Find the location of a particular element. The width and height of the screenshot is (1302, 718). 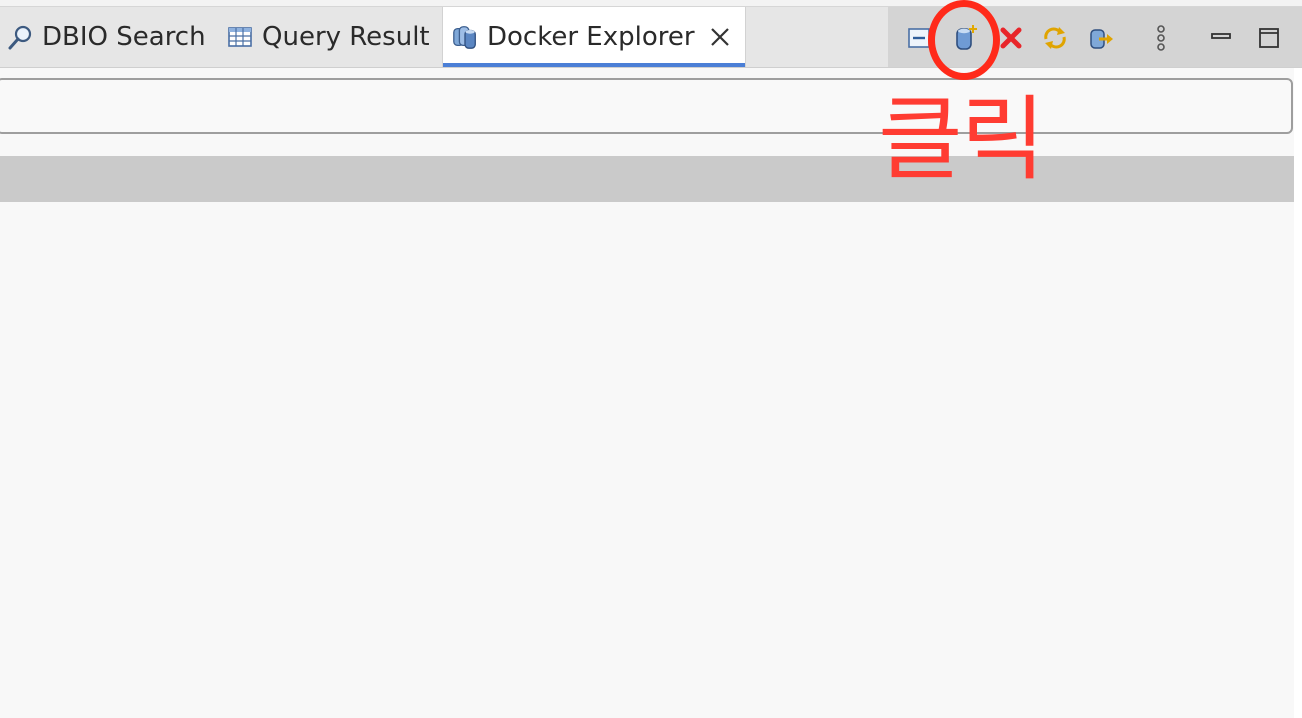

docker-db-icon is located at coordinates (465, 37).